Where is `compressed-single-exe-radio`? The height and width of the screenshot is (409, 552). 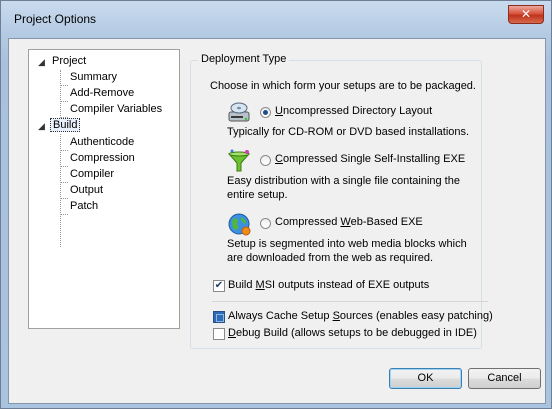 compressed-single-exe-radio is located at coordinates (265, 160).